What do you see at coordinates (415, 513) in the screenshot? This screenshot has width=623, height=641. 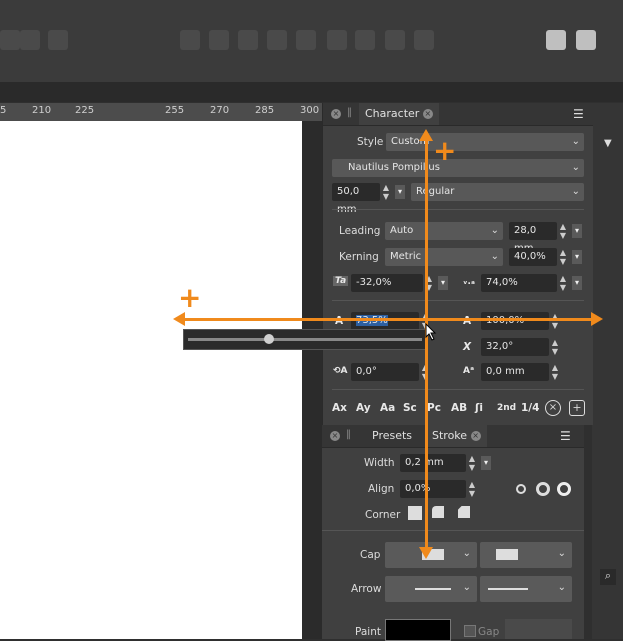 I see `miter-join-icon` at bounding box center [415, 513].